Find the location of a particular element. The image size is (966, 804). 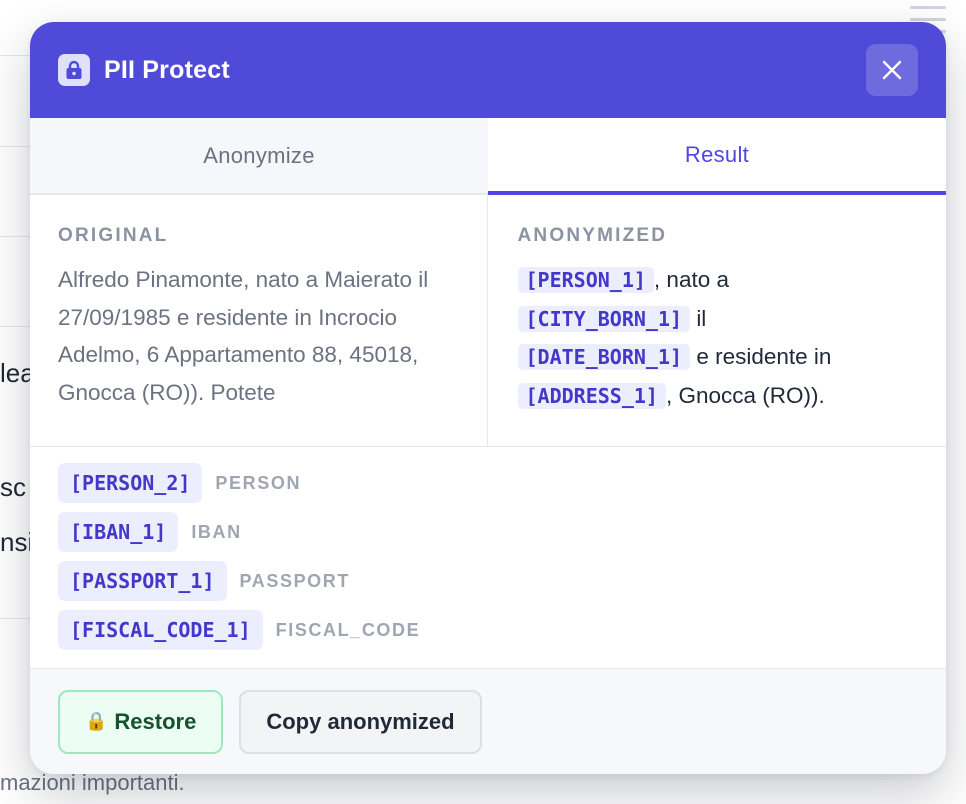

anonymized-label: ANONYMIZED is located at coordinates (592, 235).